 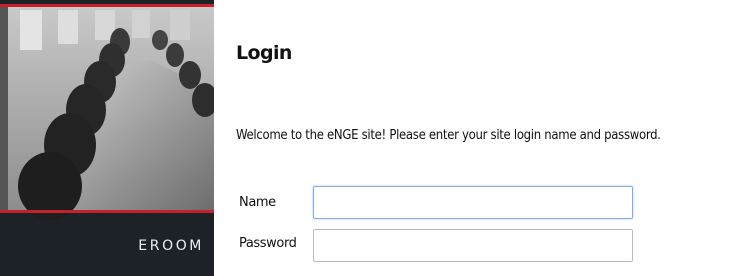 I want to click on page-title: Login, so click(x=264, y=53).